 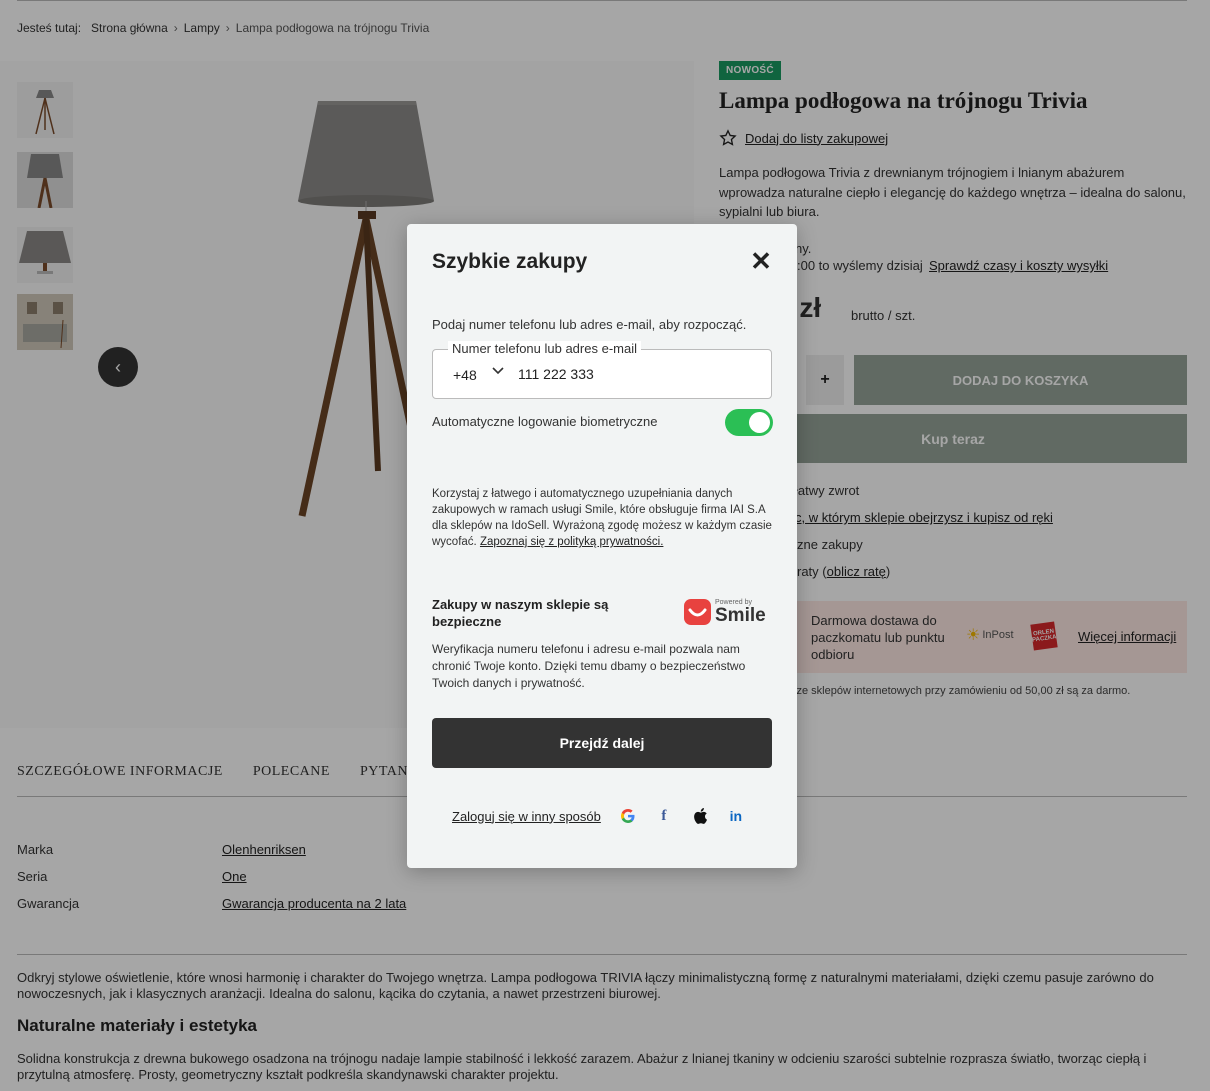 I want to click on google-icon, so click(x=628, y=816).